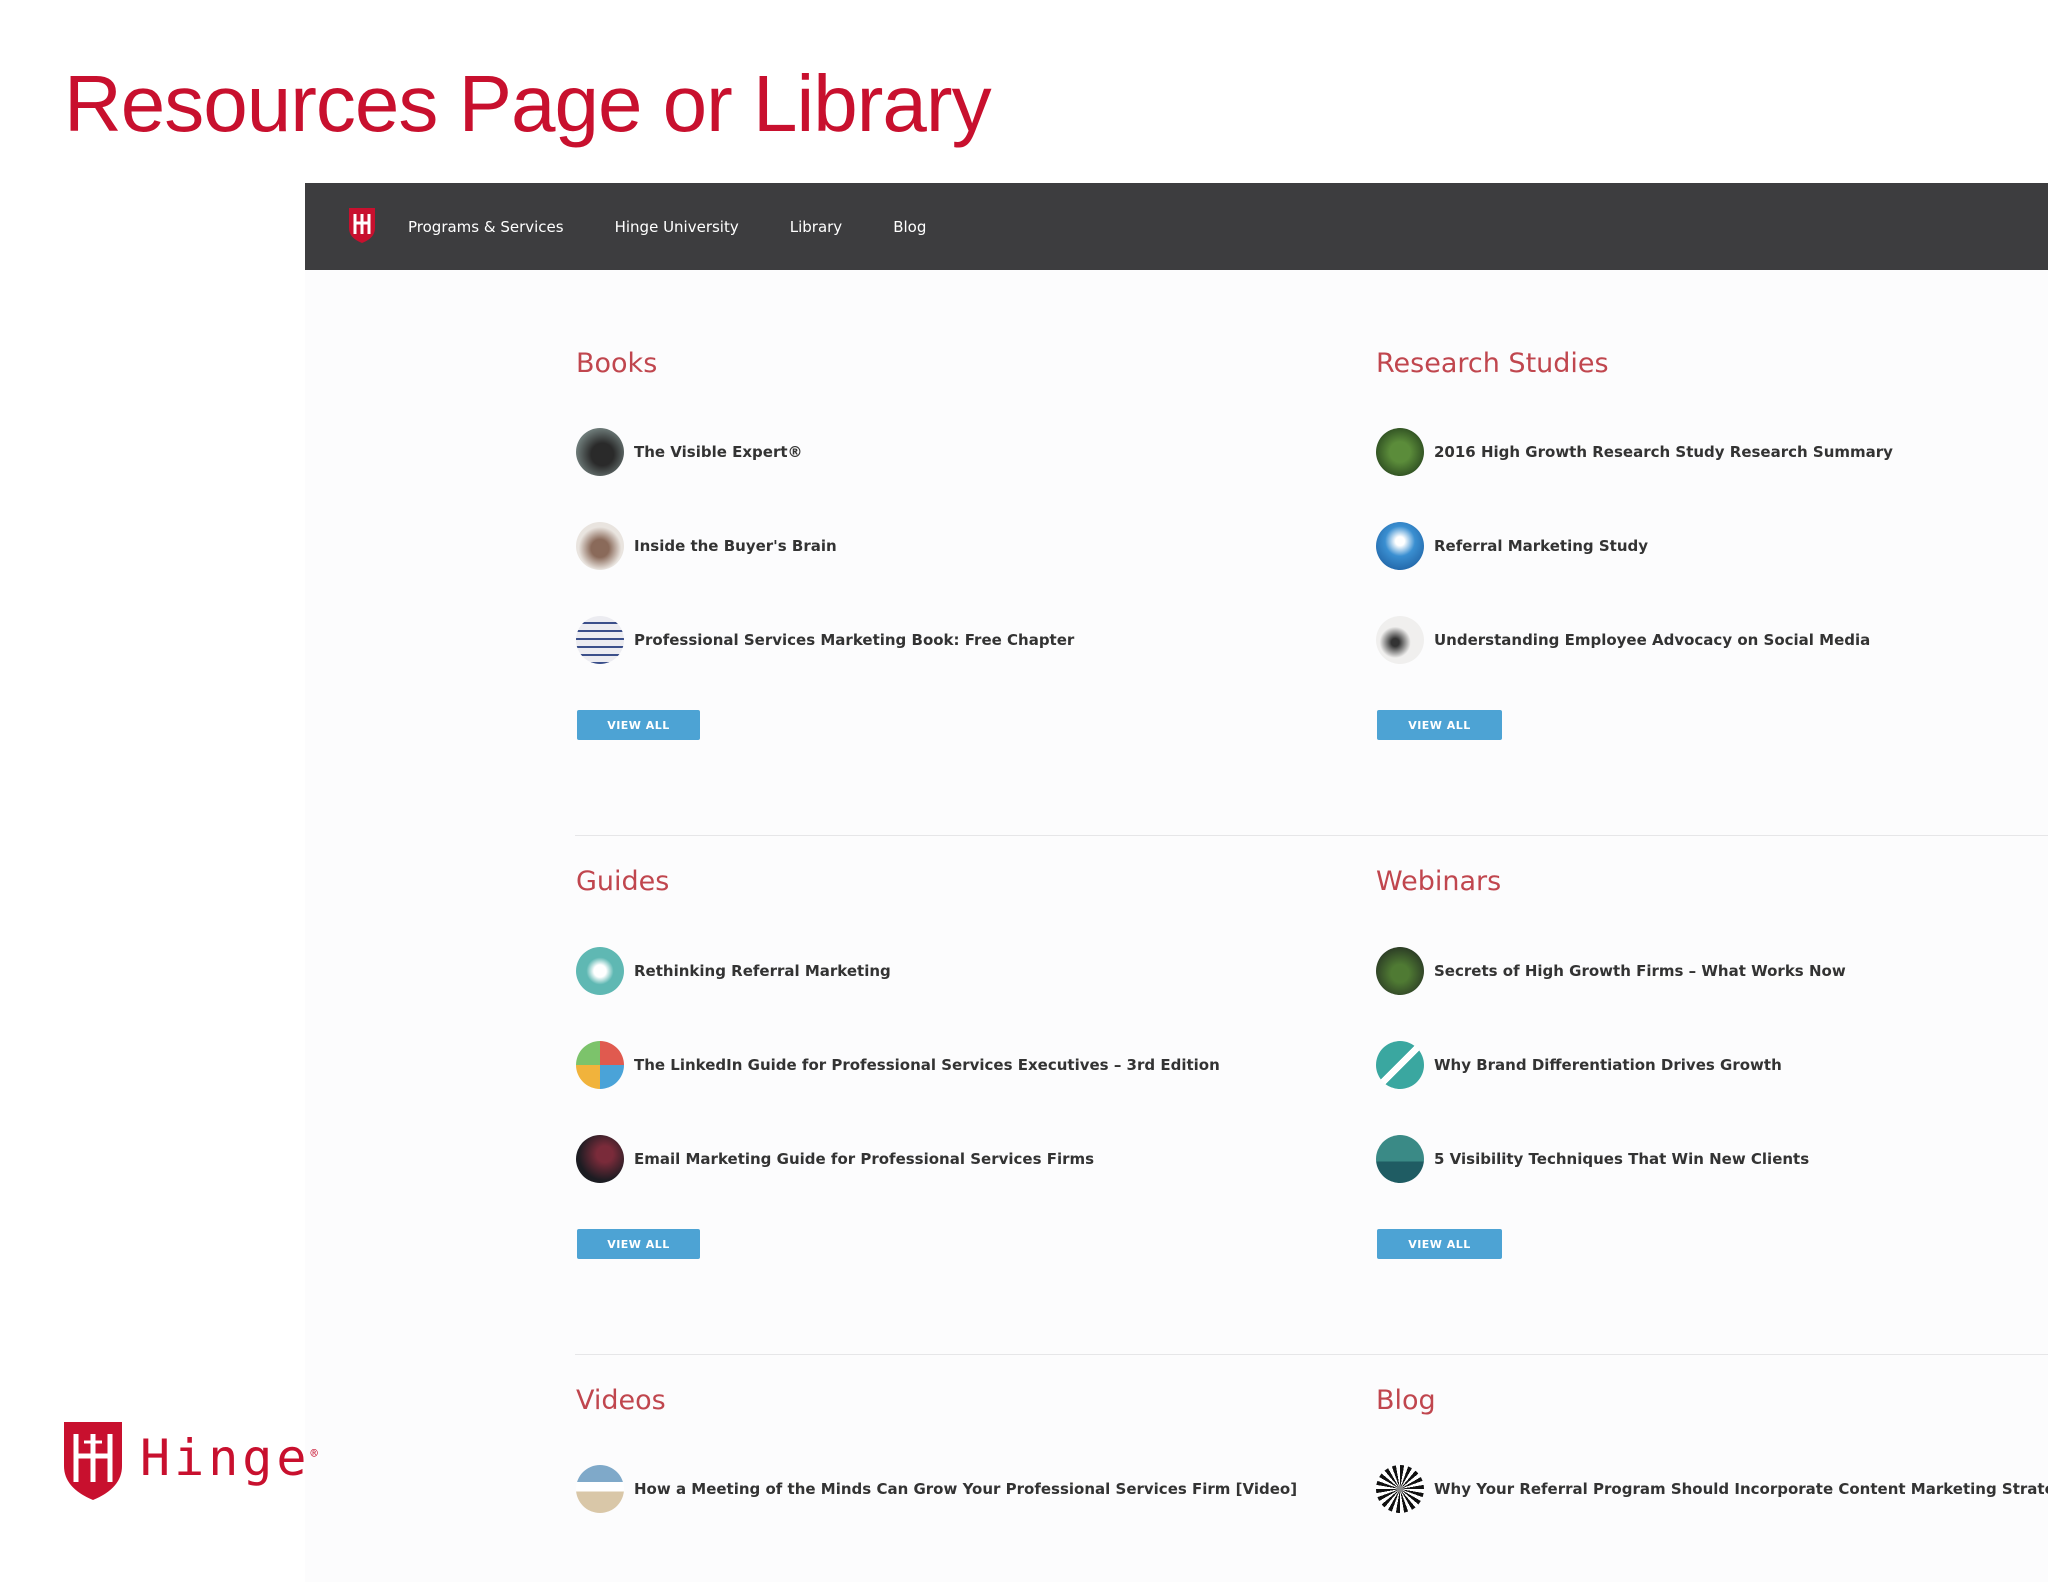 The height and width of the screenshot is (1582, 2048). I want to click on resource-item: Inside the Buyer's Brain, so click(706, 546).